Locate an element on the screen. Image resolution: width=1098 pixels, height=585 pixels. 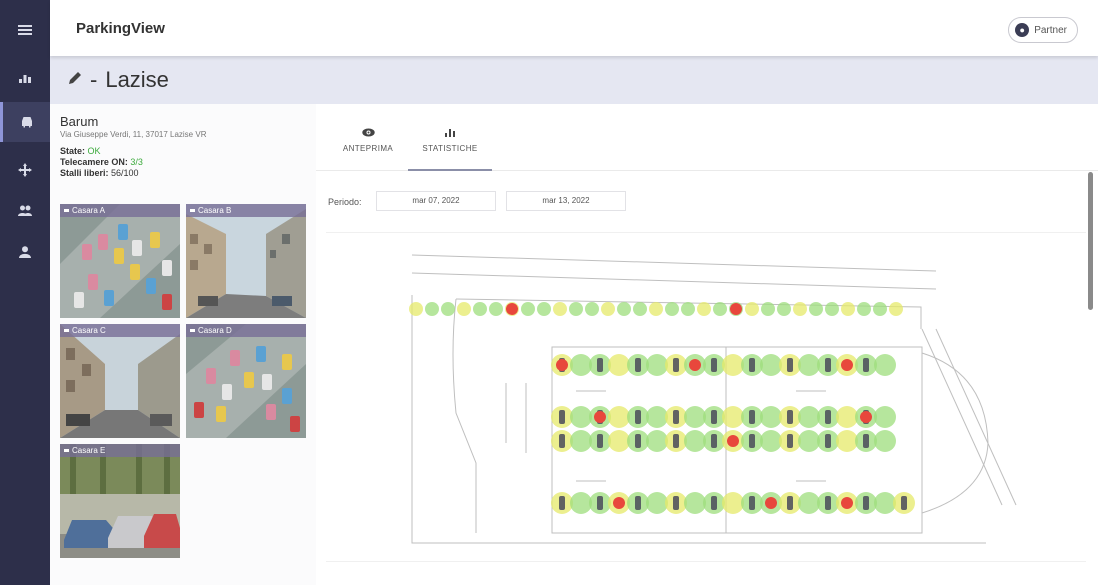
camera-thumbnail: Casara B is located at coordinates (246, 261).